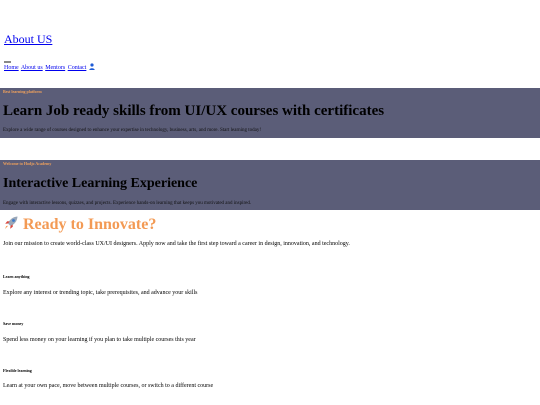  I want to click on nav-bar: Home About us Mentors Contact, so click(49, 68).